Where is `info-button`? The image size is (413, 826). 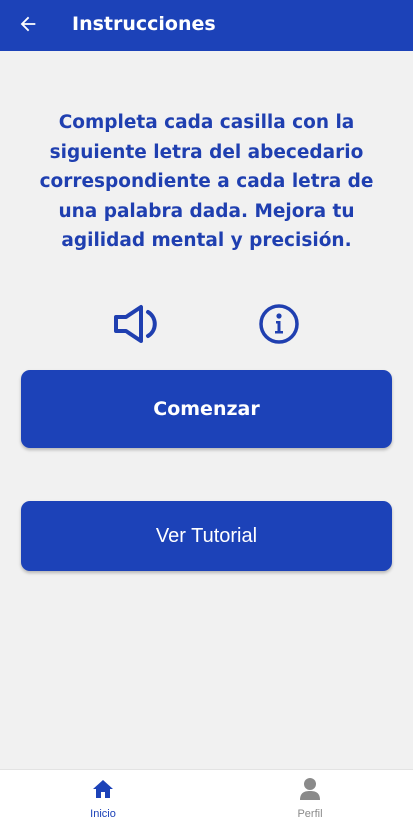 info-button is located at coordinates (279, 324).